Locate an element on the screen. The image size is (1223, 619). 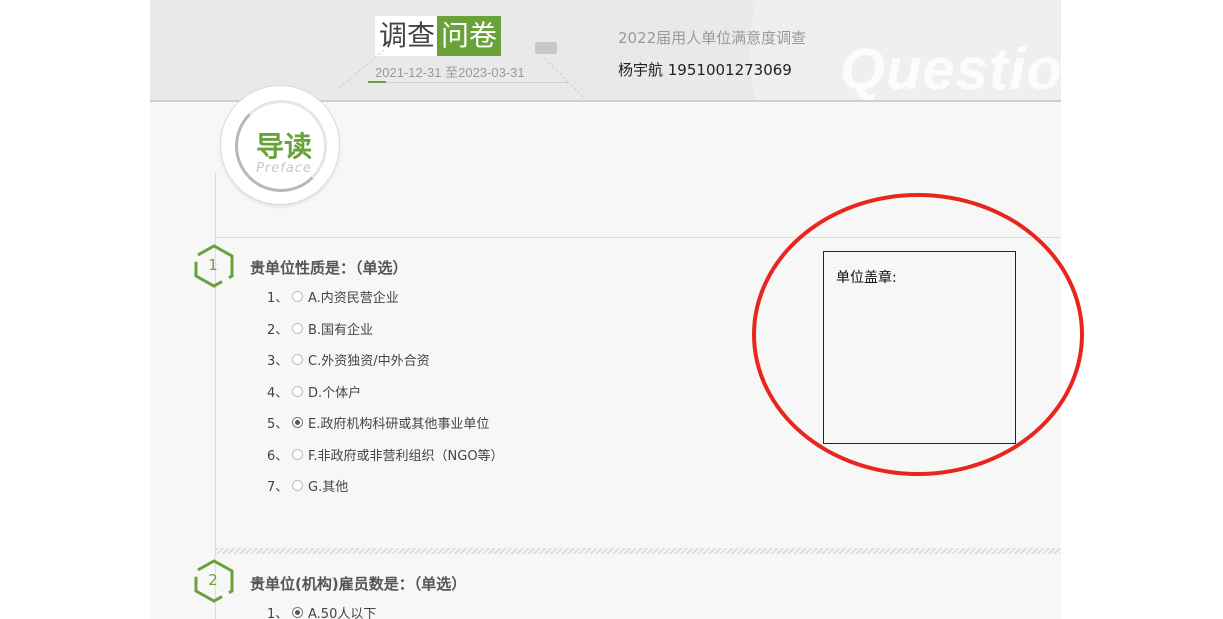
question-title: 贵单位性质是：（单选） is located at coordinates (329, 268).